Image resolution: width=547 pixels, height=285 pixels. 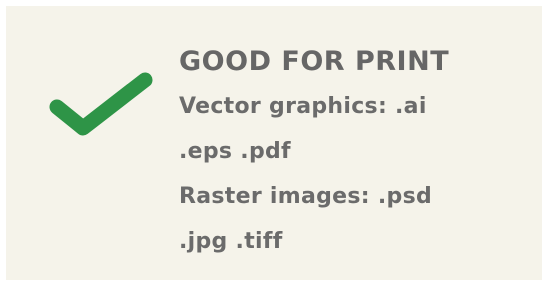 What do you see at coordinates (101, 104) in the screenshot?
I see `checkmark-icon` at bounding box center [101, 104].